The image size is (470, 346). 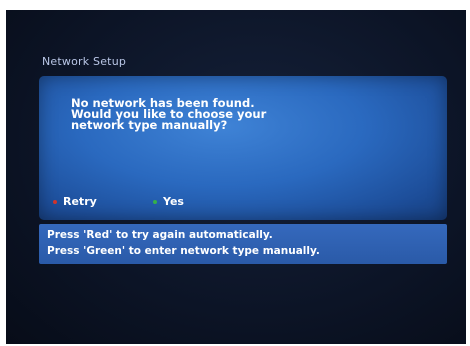 I want to click on green-button-icon, so click(x=155, y=201).